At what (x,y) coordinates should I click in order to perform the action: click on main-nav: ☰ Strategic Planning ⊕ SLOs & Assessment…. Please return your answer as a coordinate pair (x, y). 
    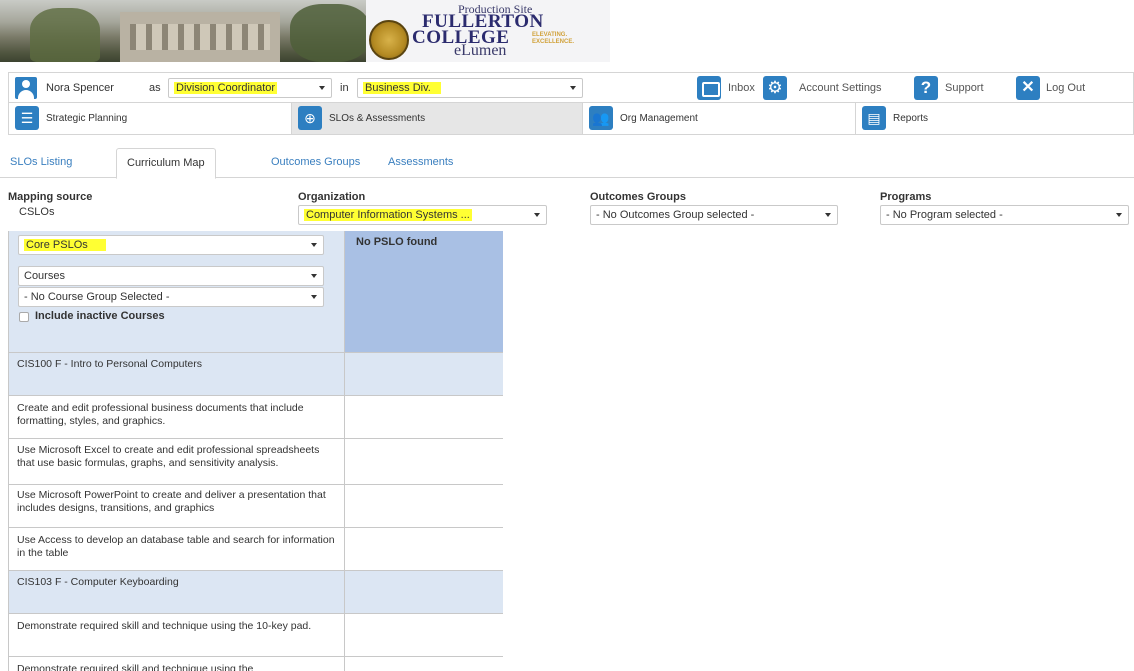
    Looking at the image, I should click on (571, 118).